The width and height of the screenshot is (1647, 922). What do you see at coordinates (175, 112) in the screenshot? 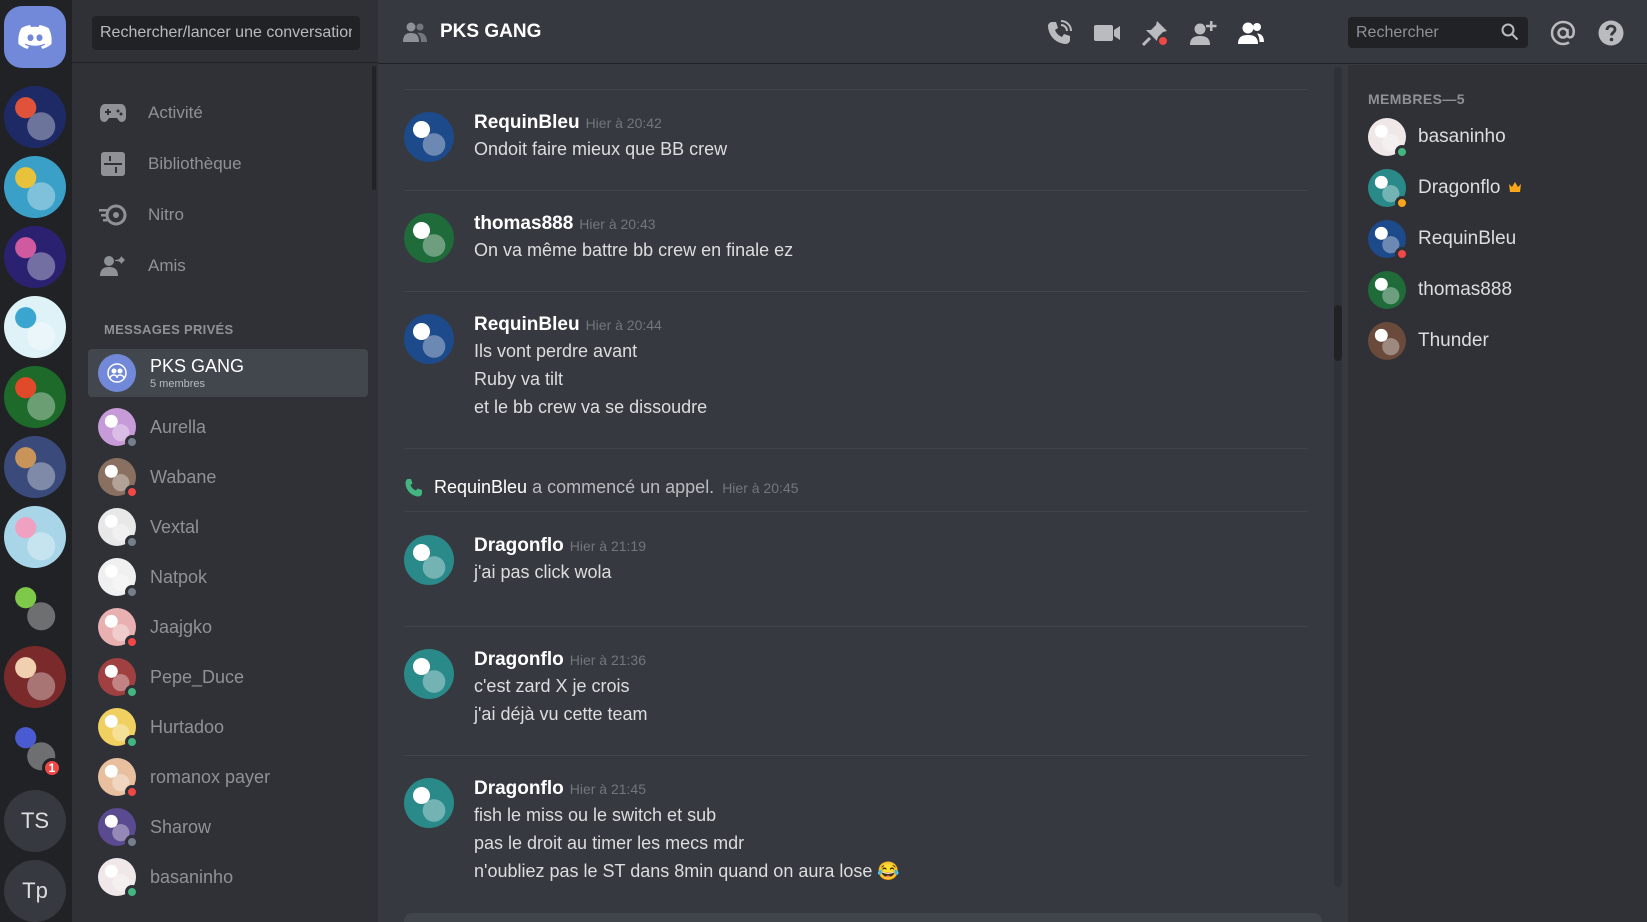
I see `nav-label: Activité` at bounding box center [175, 112].